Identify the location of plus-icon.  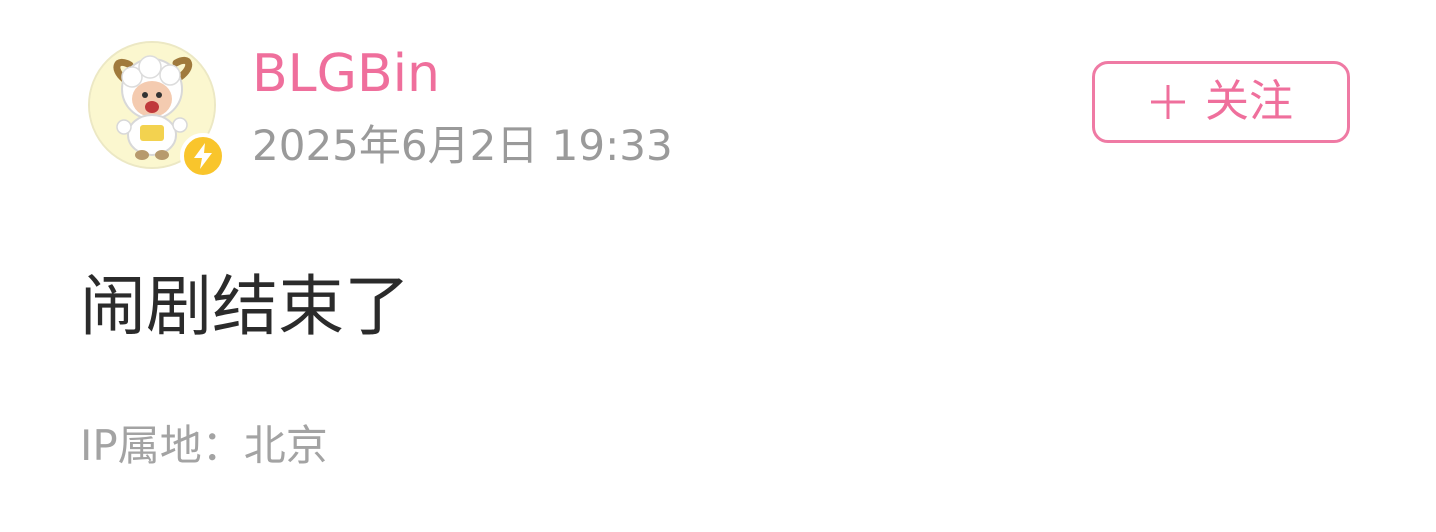
(1168, 102).